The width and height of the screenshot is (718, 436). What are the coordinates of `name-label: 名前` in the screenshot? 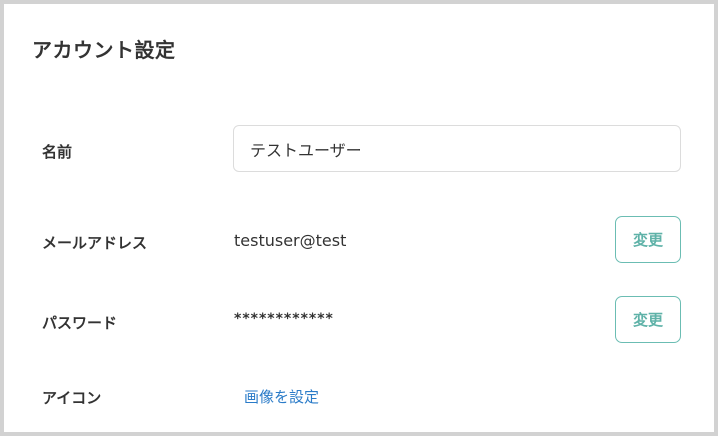 It's located at (57, 152).